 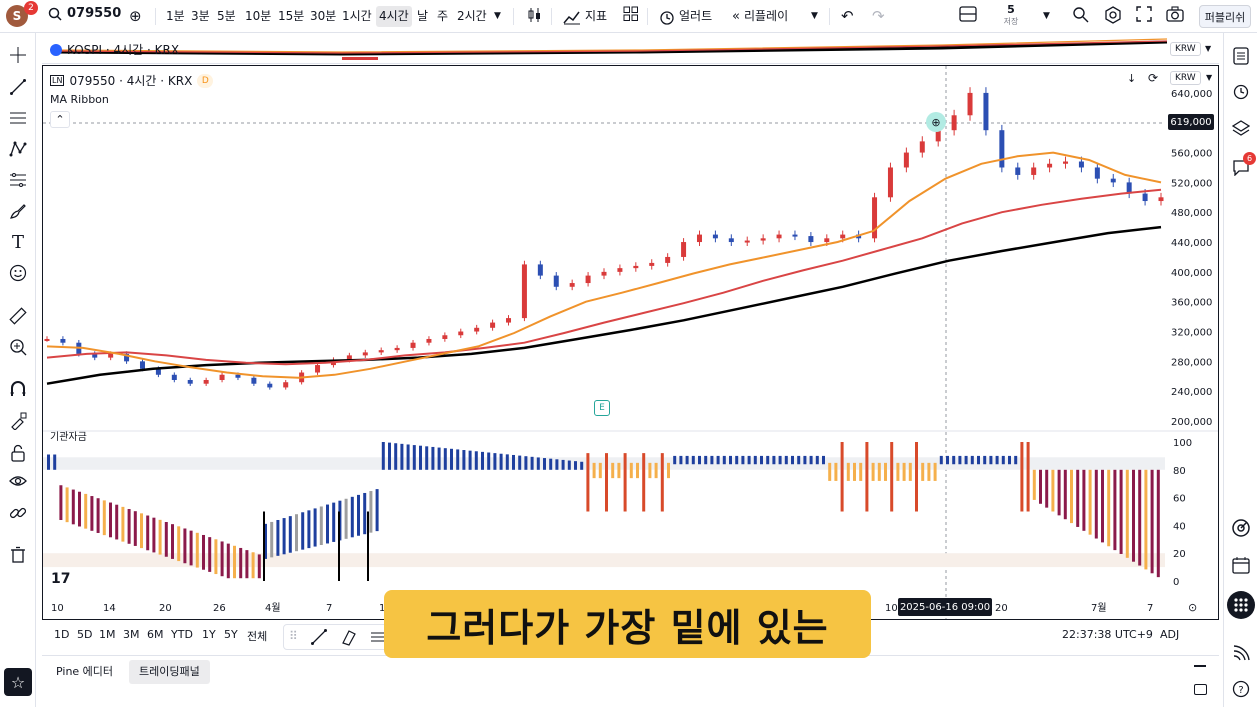 What do you see at coordinates (968, 16) in the screenshot?
I see `layout-button` at bounding box center [968, 16].